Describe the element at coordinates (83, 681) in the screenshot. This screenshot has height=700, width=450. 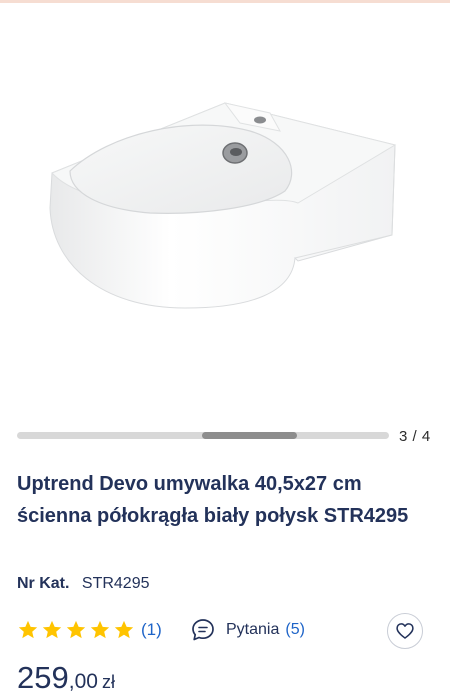
I see `price-decimal: ,00` at that location.